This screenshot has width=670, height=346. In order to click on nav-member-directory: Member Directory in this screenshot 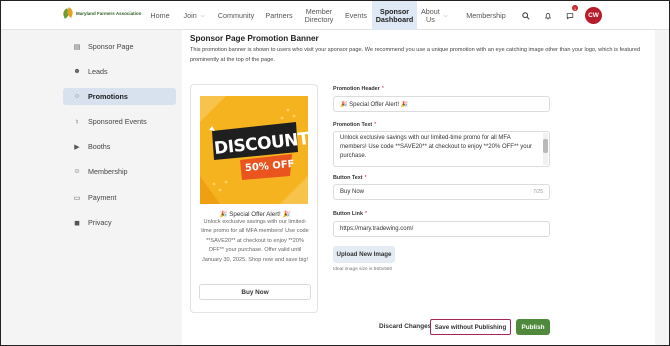, I will do `click(319, 15)`.